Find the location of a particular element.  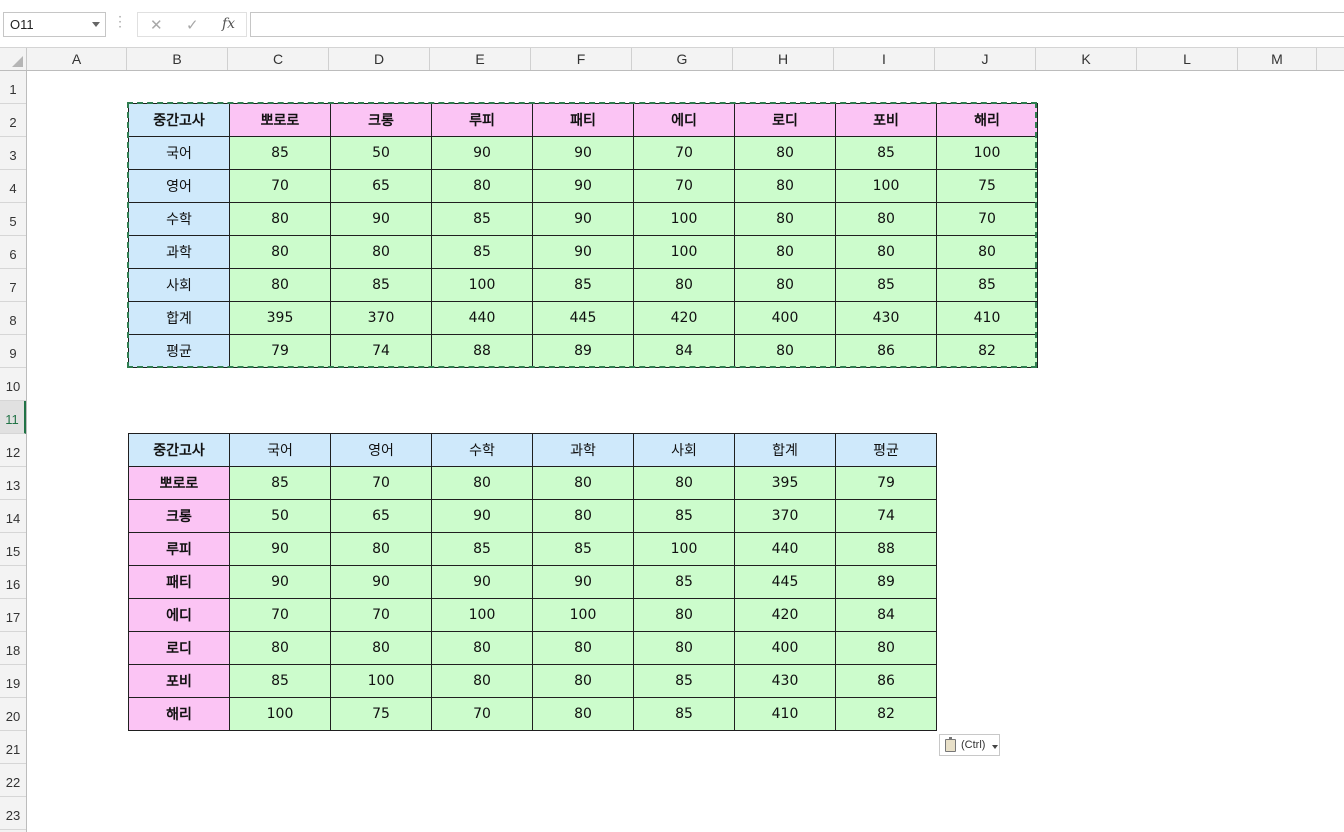

value-cell: 420 is located at coordinates (785, 615).